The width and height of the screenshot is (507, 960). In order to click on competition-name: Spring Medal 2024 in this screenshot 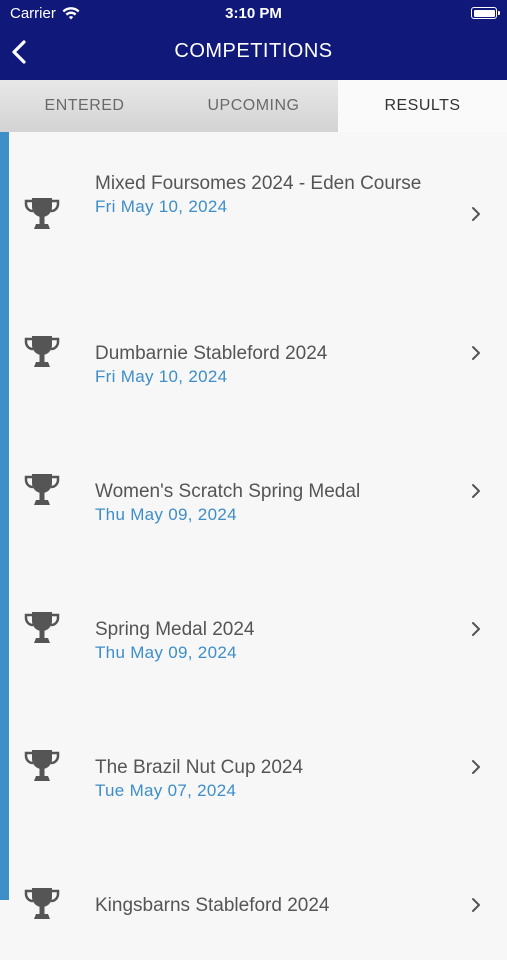, I will do `click(175, 629)`.